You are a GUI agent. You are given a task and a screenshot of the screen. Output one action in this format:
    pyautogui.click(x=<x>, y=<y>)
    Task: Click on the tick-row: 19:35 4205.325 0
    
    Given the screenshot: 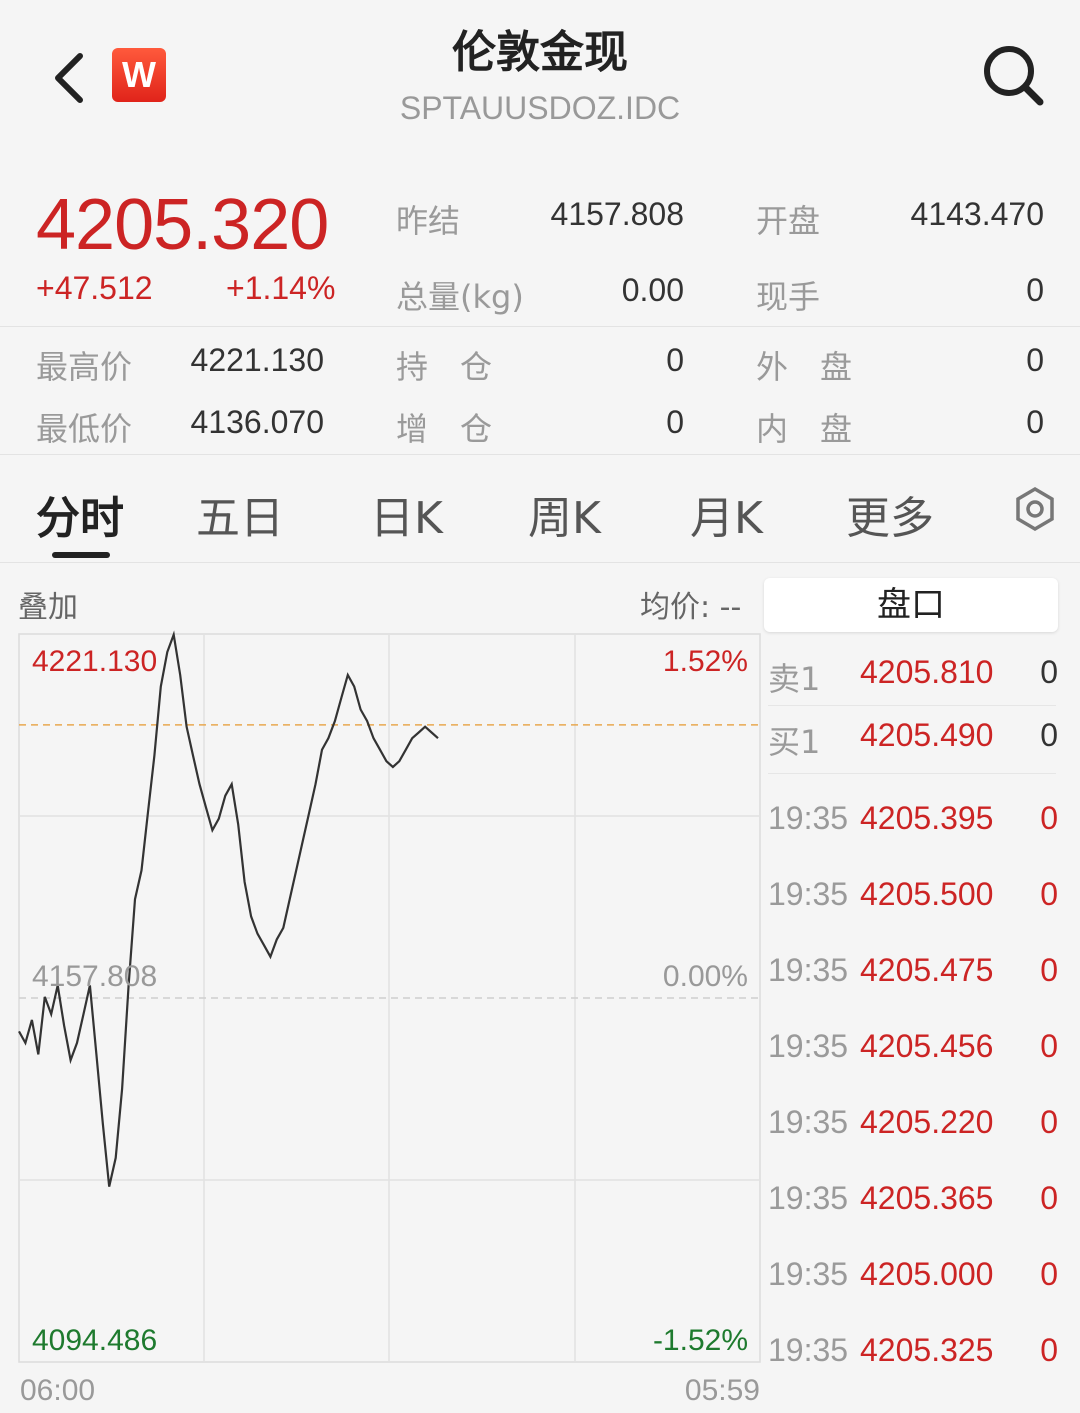 What is the action you would take?
    pyautogui.click(x=913, y=1352)
    